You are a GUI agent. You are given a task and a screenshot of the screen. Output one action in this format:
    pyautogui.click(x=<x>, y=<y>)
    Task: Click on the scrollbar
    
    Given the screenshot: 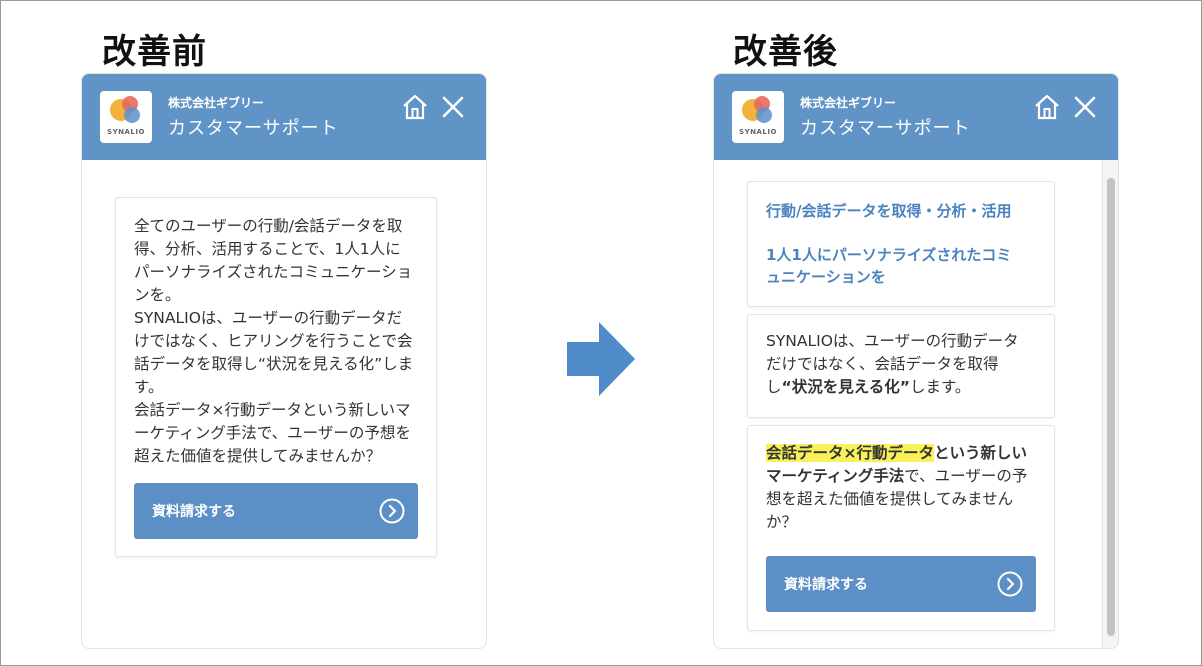 What is the action you would take?
    pyautogui.click(x=1110, y=404)
    